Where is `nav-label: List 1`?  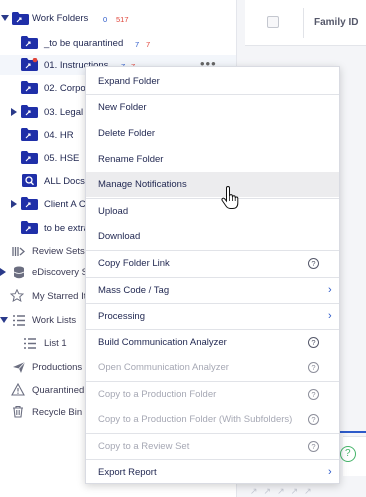
nav-label: List 1 is located at coordinates (55, 343).